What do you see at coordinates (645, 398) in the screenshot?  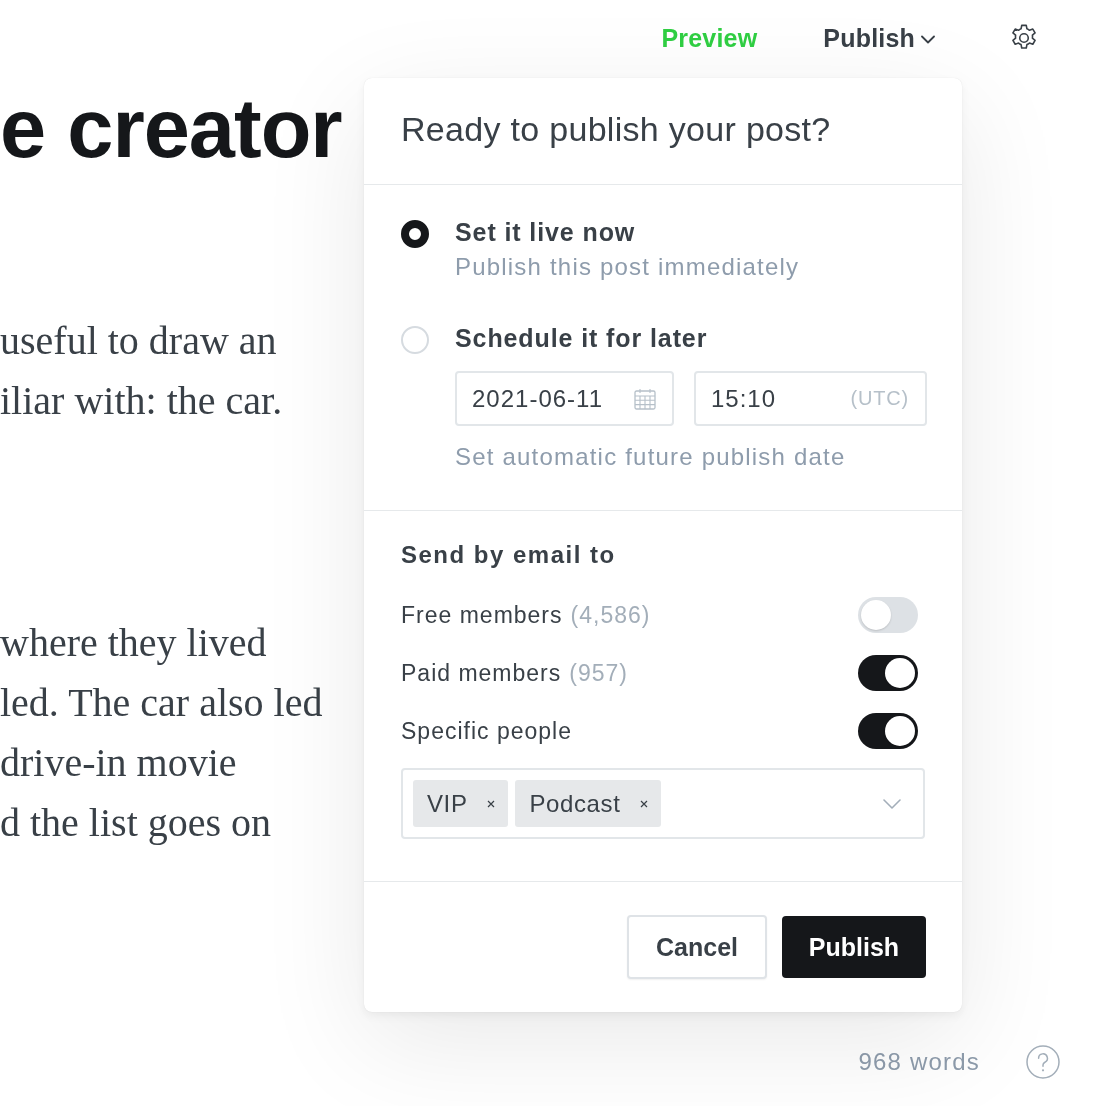 I see `calendar-icon` at bounding box center [645, 398].